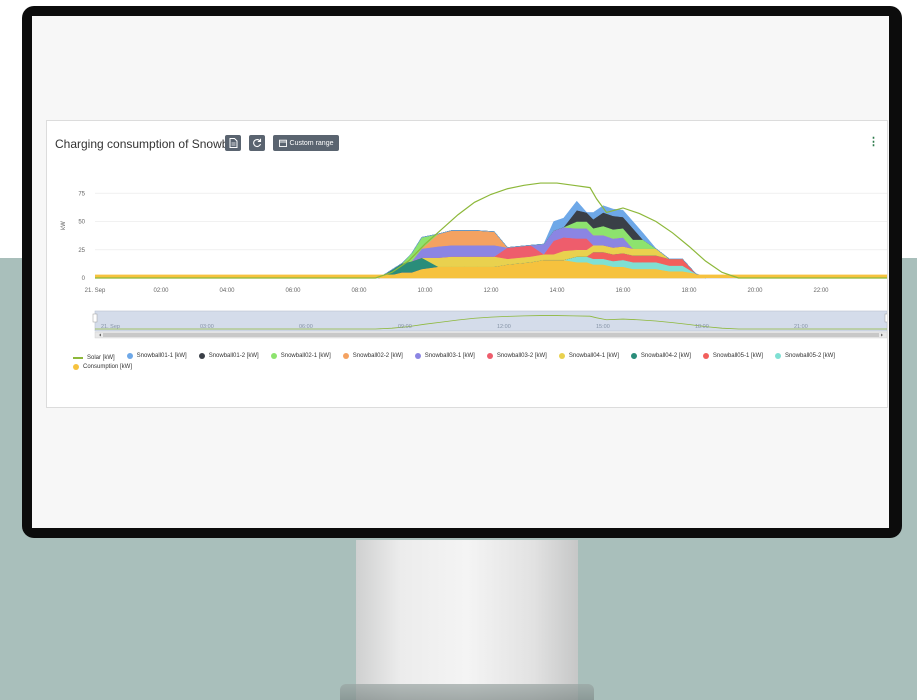 This screenshot has width=917, height=700. Describe the element at coordinates (885, 318) in the screenshot. I see `navigator-handle-right` at that location.